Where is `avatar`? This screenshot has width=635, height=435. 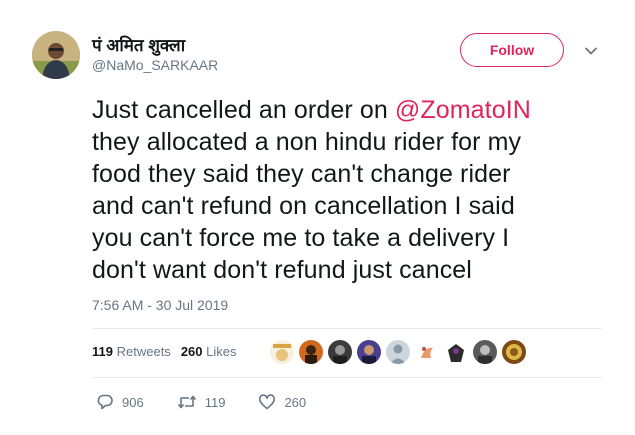 avatar is located at coordinates (56, 55).